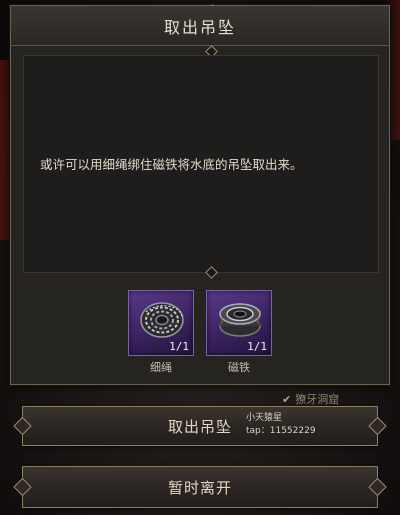  I want to click on check-icon: ✔, so click(287, 399).